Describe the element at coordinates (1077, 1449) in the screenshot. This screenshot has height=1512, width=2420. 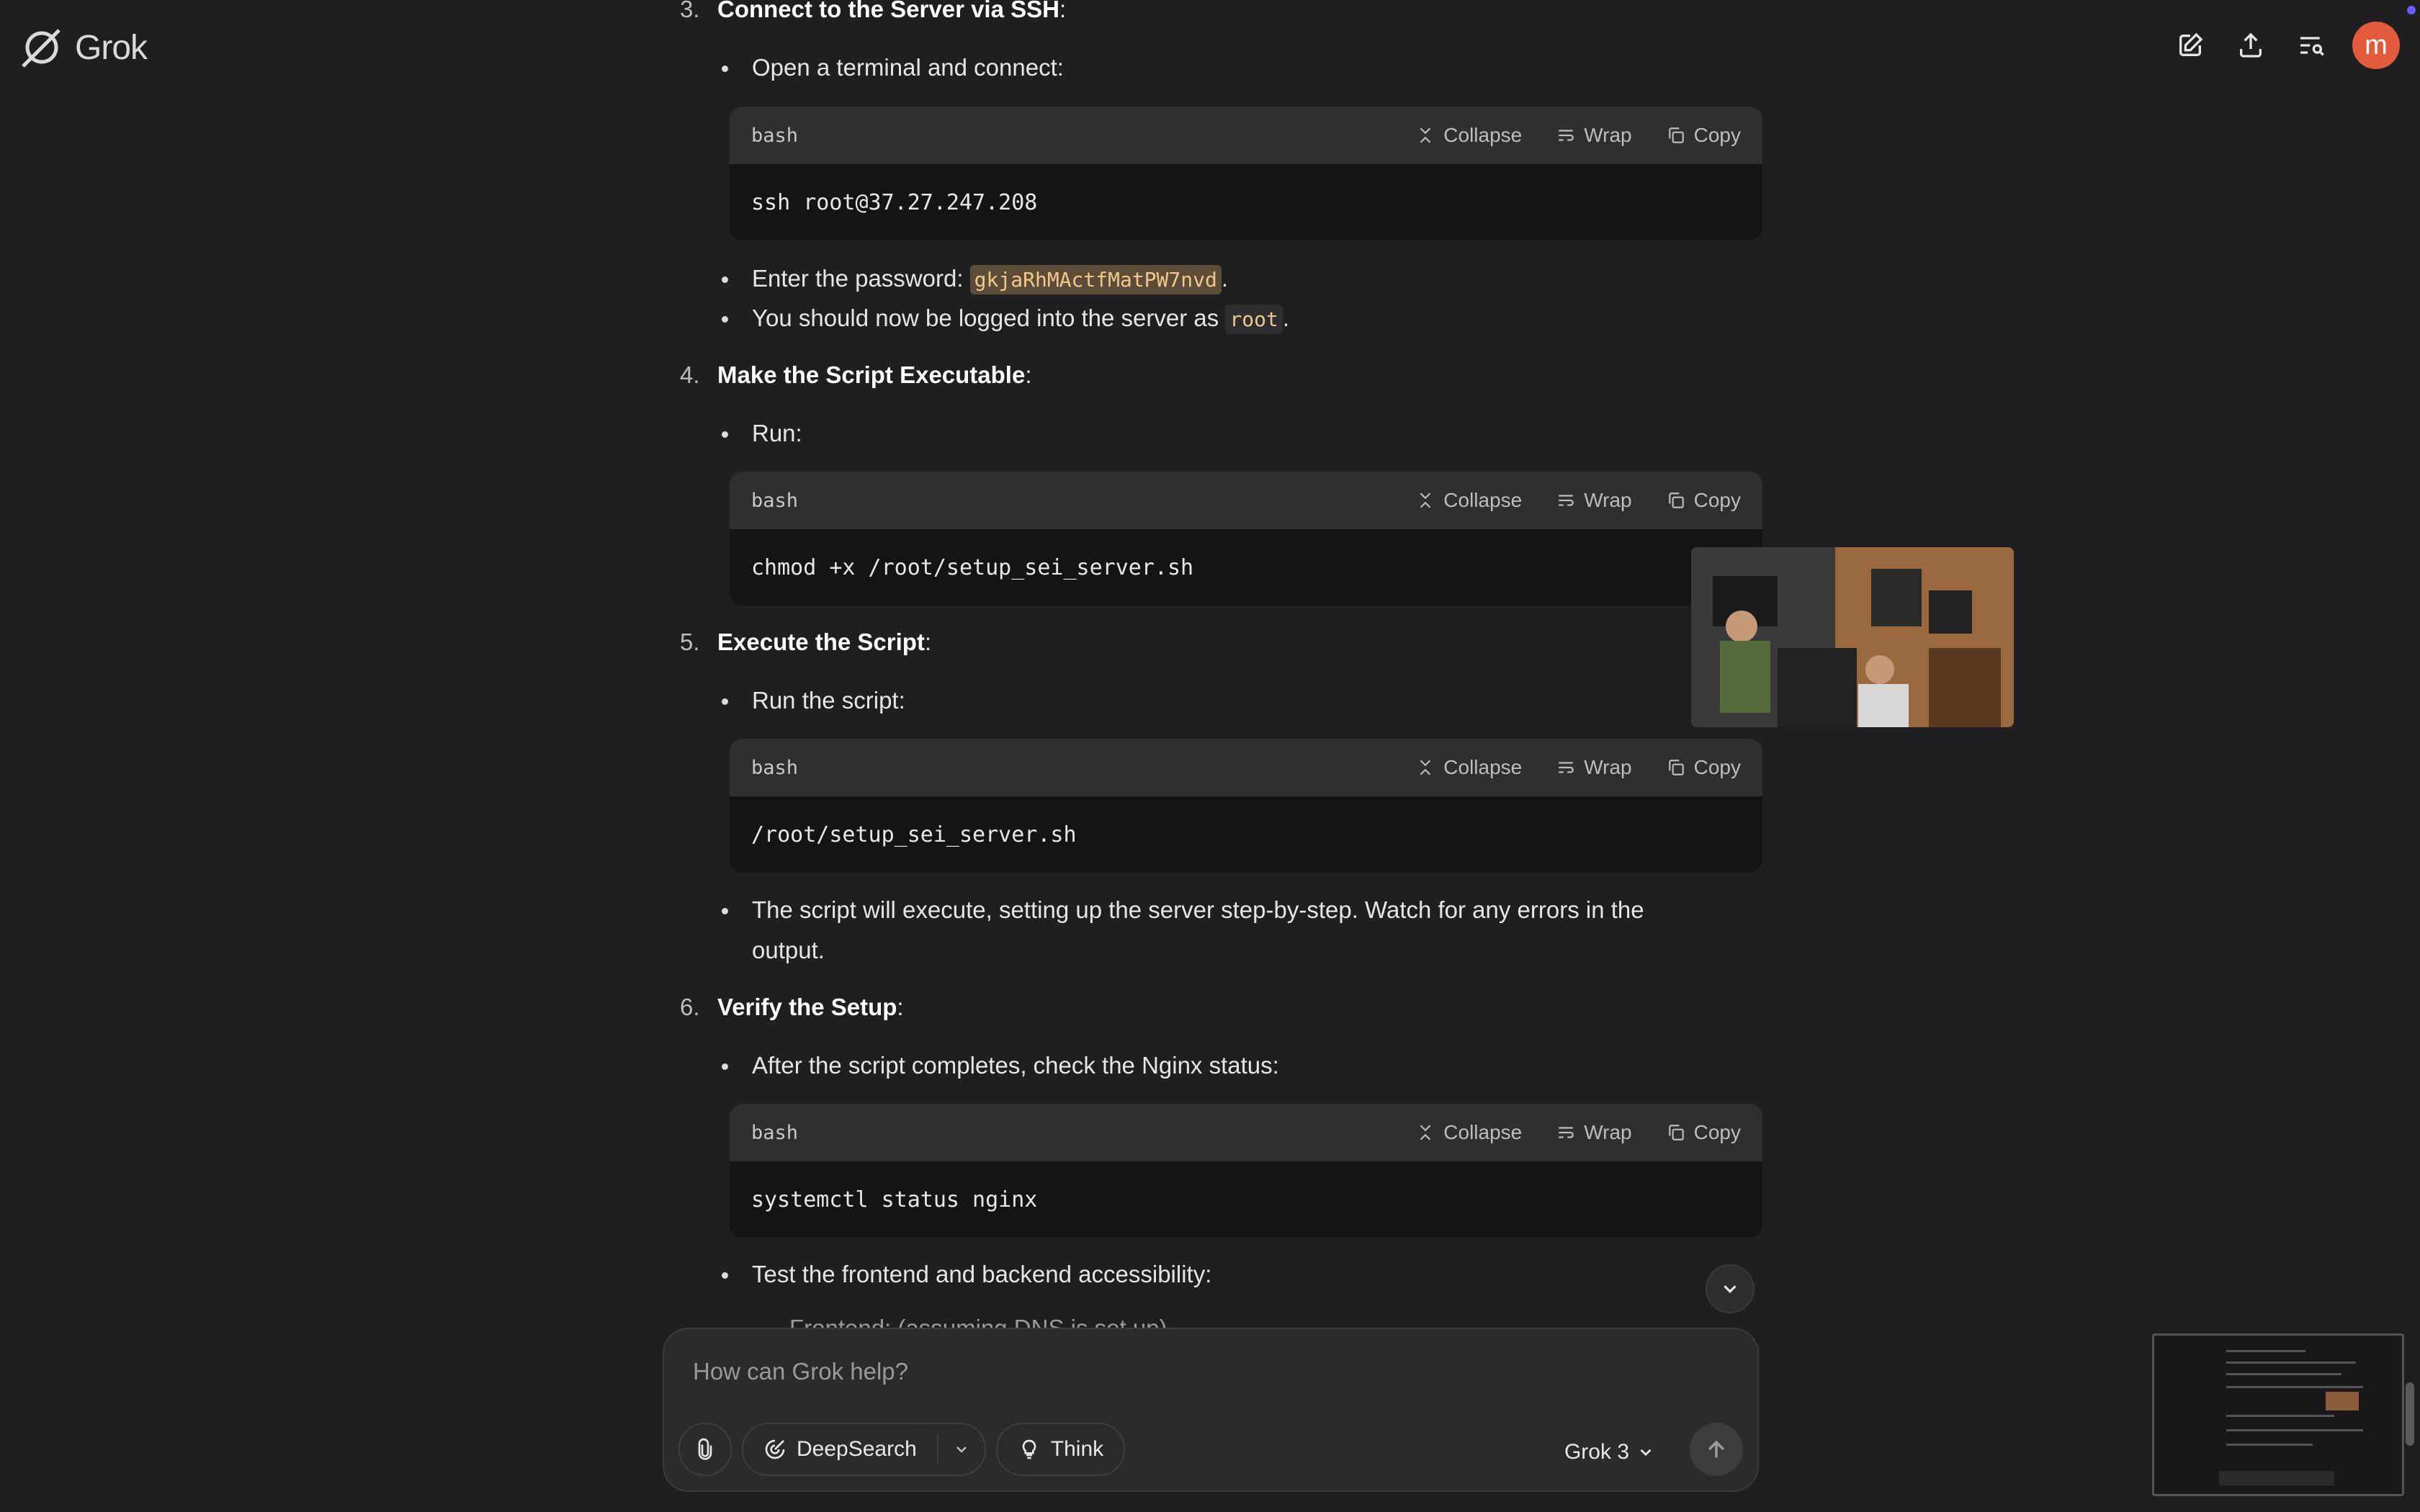
I see `think-label: Think` at that location.